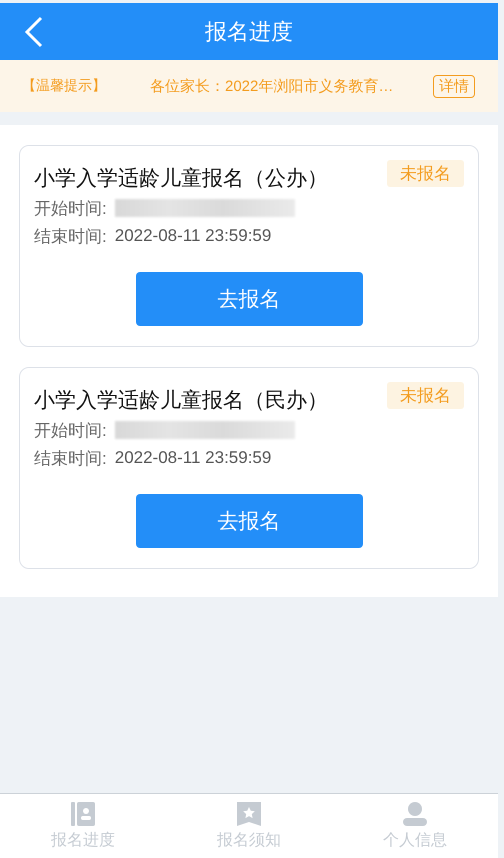 The height and width of the screenshot is (858, 504). Describe the element at coordinates (249, 814) in the screenshot. I see `bookmark-star-icon` at that location.